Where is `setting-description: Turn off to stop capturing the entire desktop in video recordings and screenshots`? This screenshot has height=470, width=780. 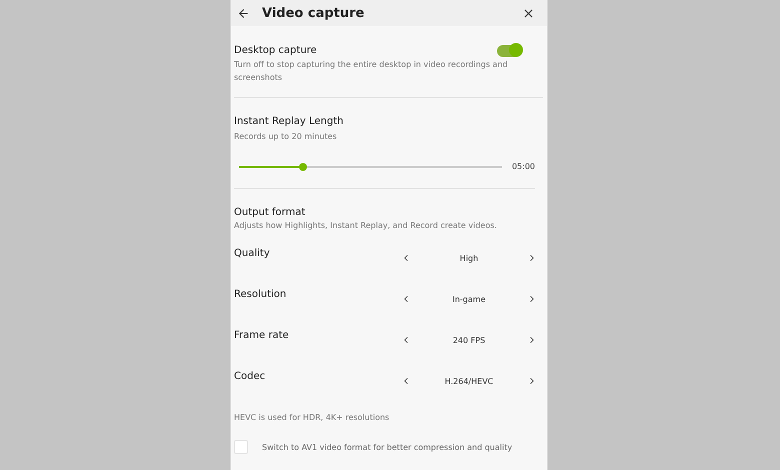
setting-description: Turn off to stop capturing the entire desktop in video recordings and screenshots is located at coordinates (371, 71).